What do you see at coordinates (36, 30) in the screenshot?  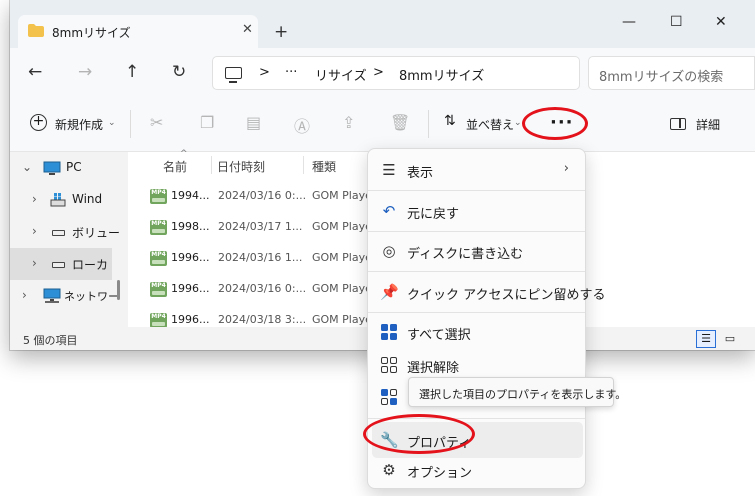 I see `folder-icon` at bounding box center [36, 30].